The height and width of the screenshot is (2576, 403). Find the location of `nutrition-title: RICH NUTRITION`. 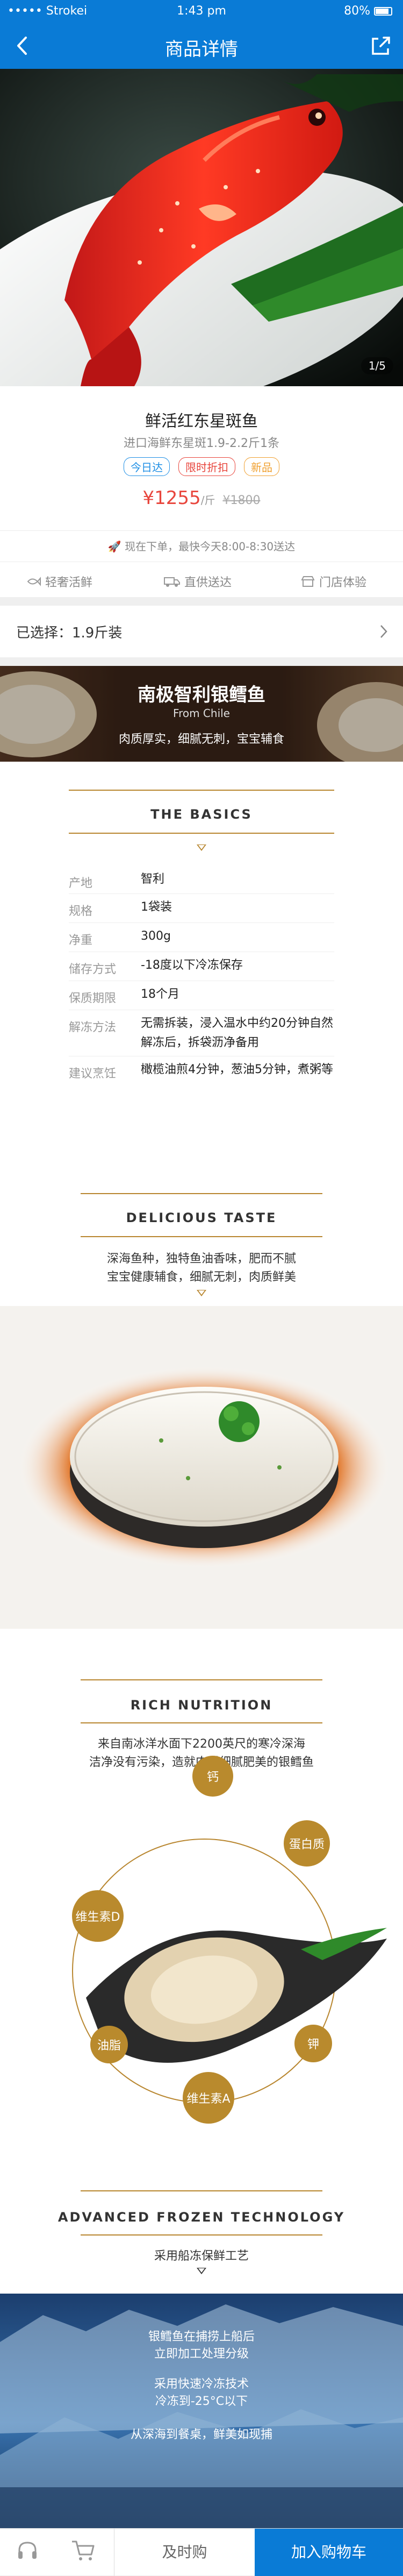

nutrition-title: RICH NUTRITION is located at coordinates (201, 1705).